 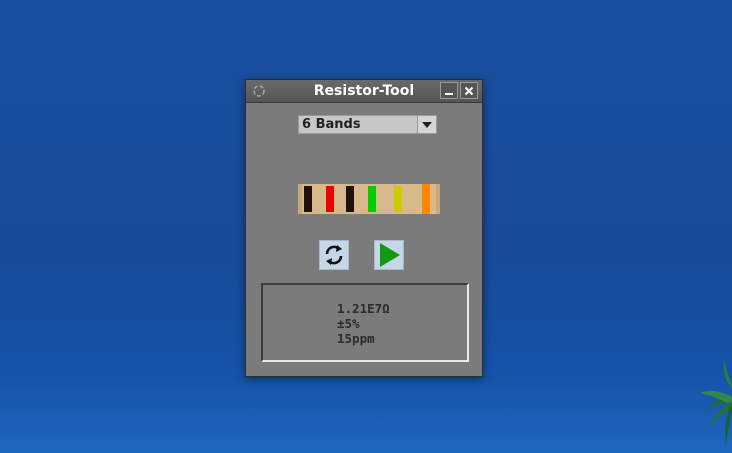 I want to click on refresh-button, so click(x=334, y=255).